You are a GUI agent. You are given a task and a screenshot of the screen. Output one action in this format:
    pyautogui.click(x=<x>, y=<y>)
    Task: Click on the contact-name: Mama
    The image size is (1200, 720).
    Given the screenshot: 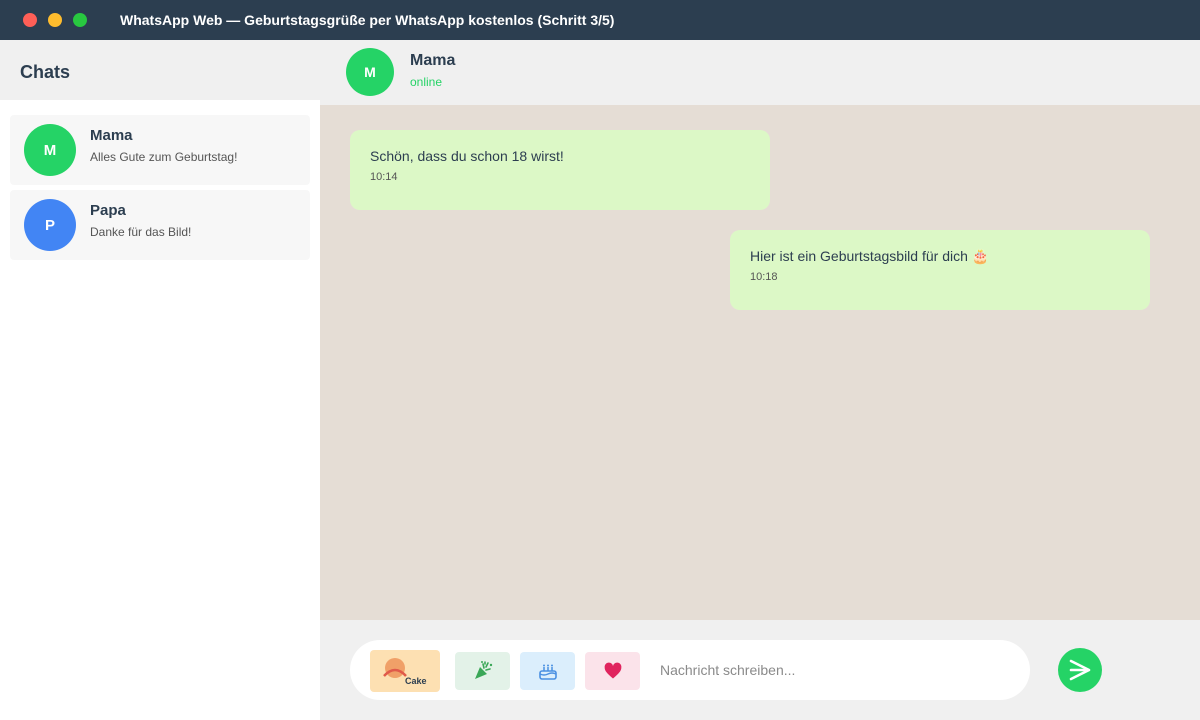 What is the action you would take?
    pyautogui.click(x=432, y=61)
    